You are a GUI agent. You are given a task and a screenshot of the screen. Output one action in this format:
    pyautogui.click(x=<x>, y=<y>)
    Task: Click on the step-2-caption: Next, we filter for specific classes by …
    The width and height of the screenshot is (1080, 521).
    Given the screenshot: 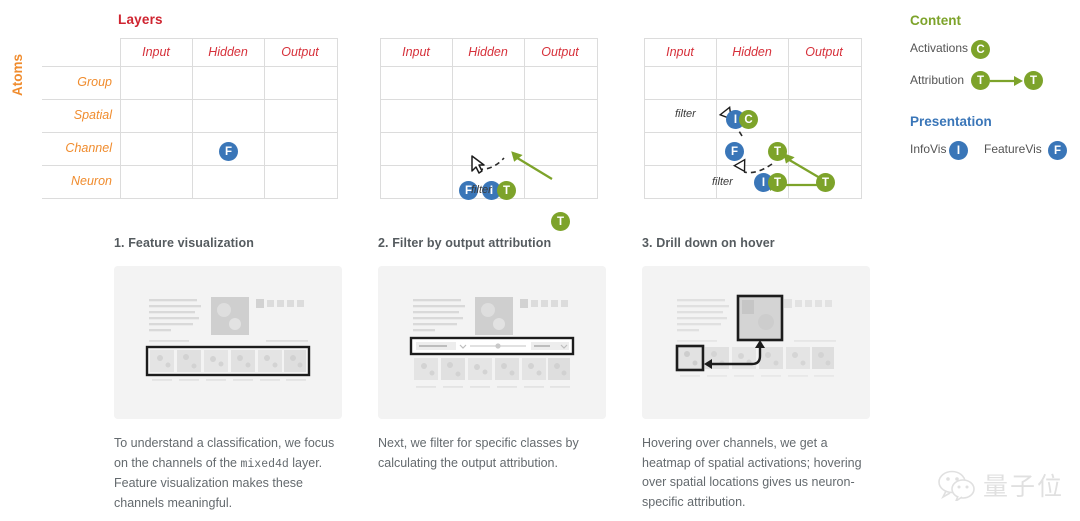 What is the action you would take?
    pyautogui.click(x=494, y=454)
    